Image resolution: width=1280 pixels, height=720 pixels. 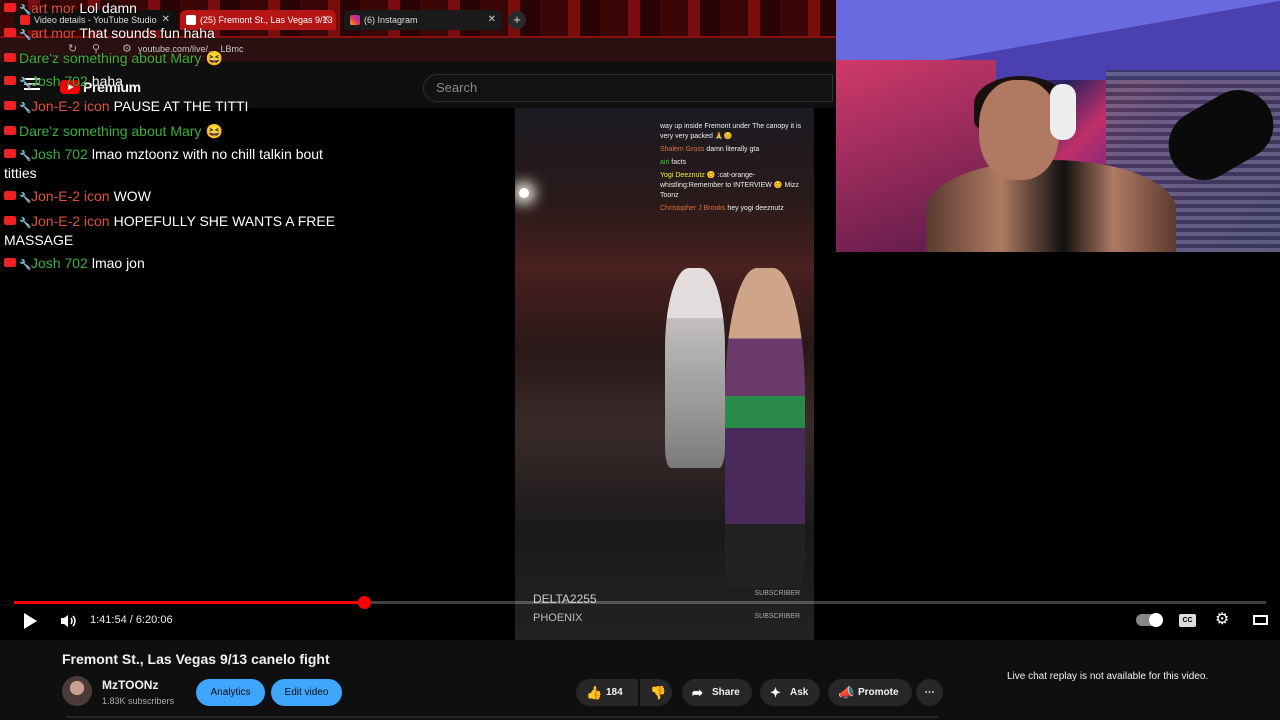 What do you see at coordinates (355, 20) in the screenshot?
I see `instagram-icon` at bounding box center [355, 20].